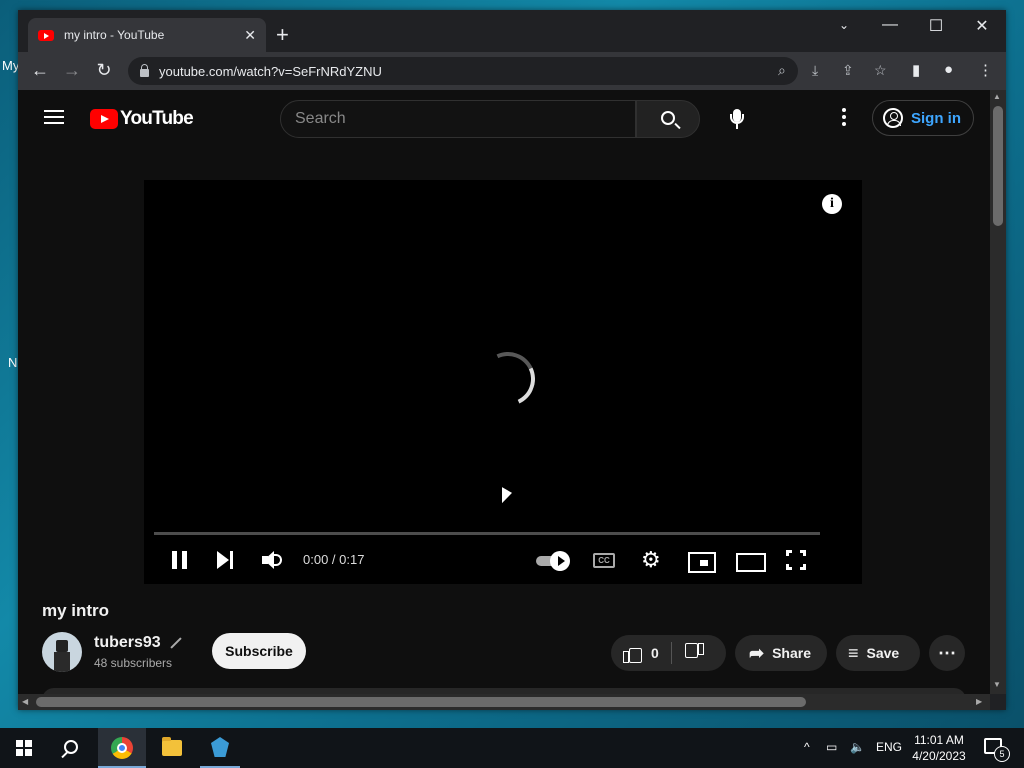 The image size is (1024, 768). What do you see at coordinates (832, 204) in the screenshot?
I see `info-icon: i` at bounding box center [832, 204].